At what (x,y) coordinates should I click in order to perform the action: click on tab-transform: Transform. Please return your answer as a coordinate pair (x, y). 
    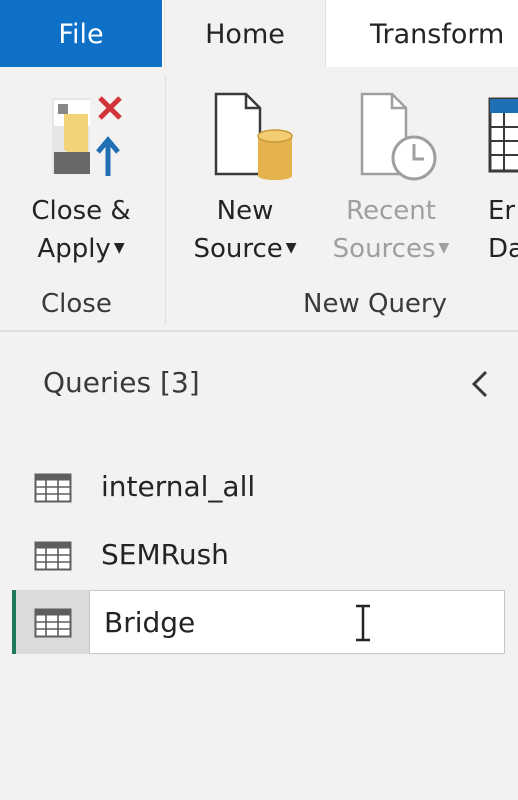
    Looking at the image, I should click on (437, 33).